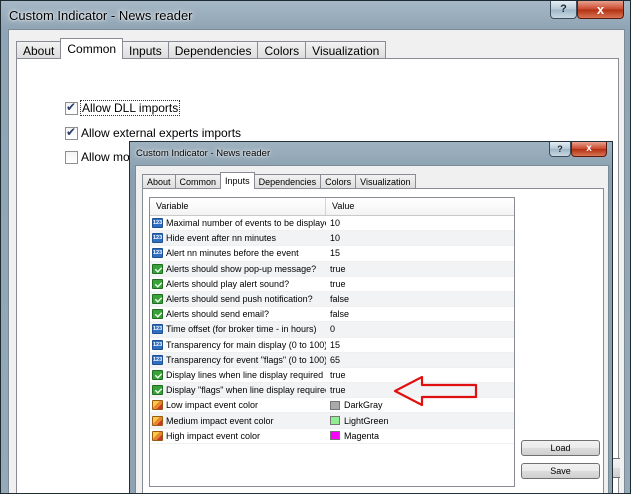 This screenshot has height=494, width=631. Describe the element at coordinates (287, 181) in the screenshot. I see `inner-tab-dependencies: Dependencies` at that location.